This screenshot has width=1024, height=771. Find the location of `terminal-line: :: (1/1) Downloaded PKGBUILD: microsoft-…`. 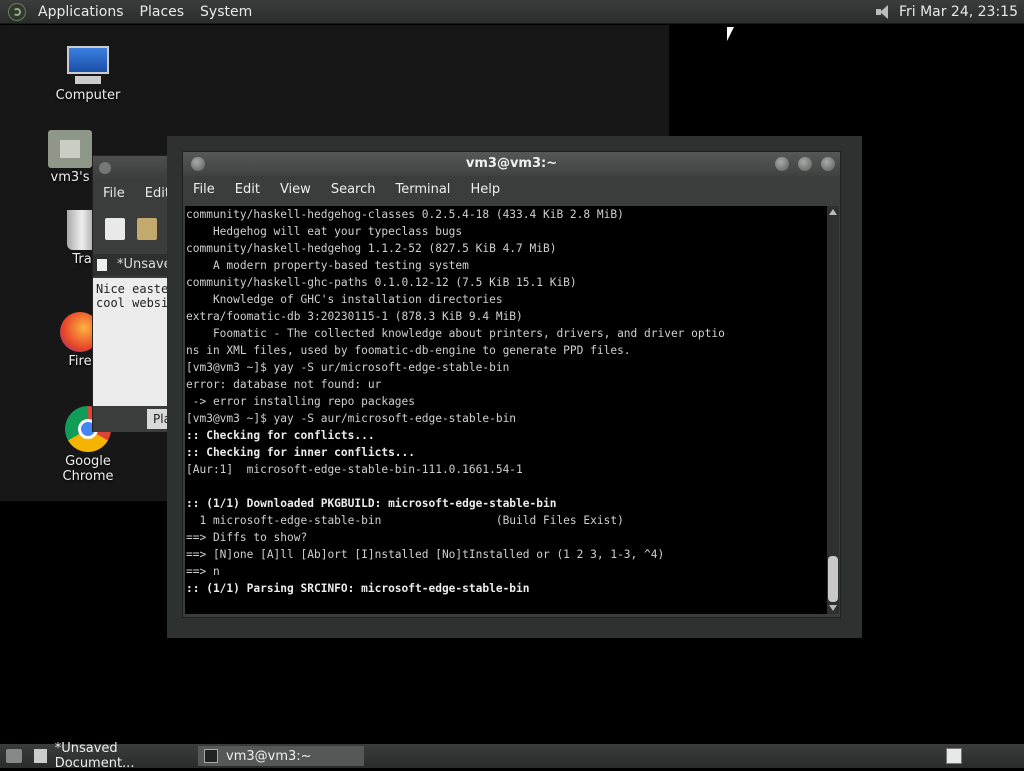

terminal-line: :: (1/1) Downloaded PKGBUILD: microsoft-… is located at coordinates (371, 503).